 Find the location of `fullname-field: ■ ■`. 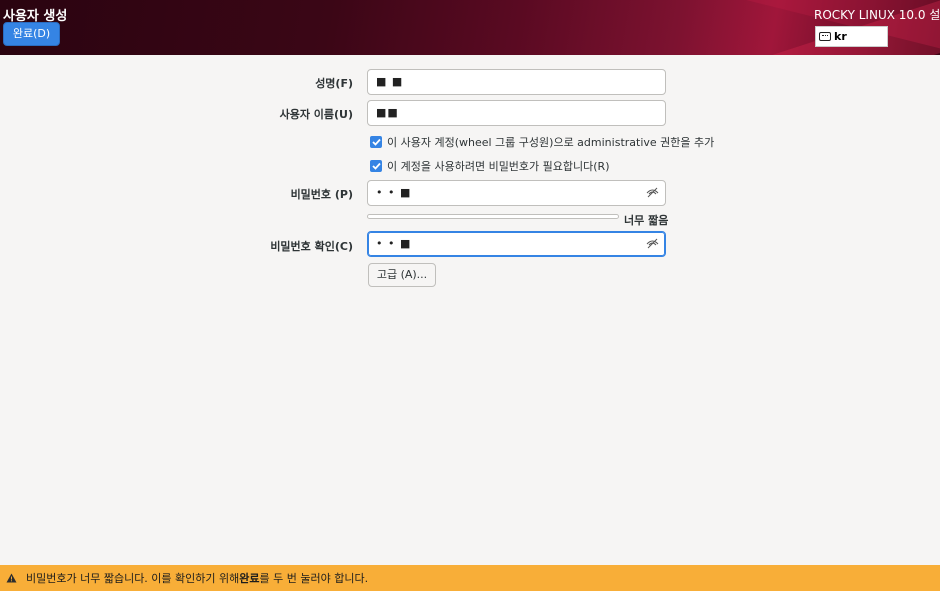

fullname-field: ■ ■ is located at coordinates (516, 82).